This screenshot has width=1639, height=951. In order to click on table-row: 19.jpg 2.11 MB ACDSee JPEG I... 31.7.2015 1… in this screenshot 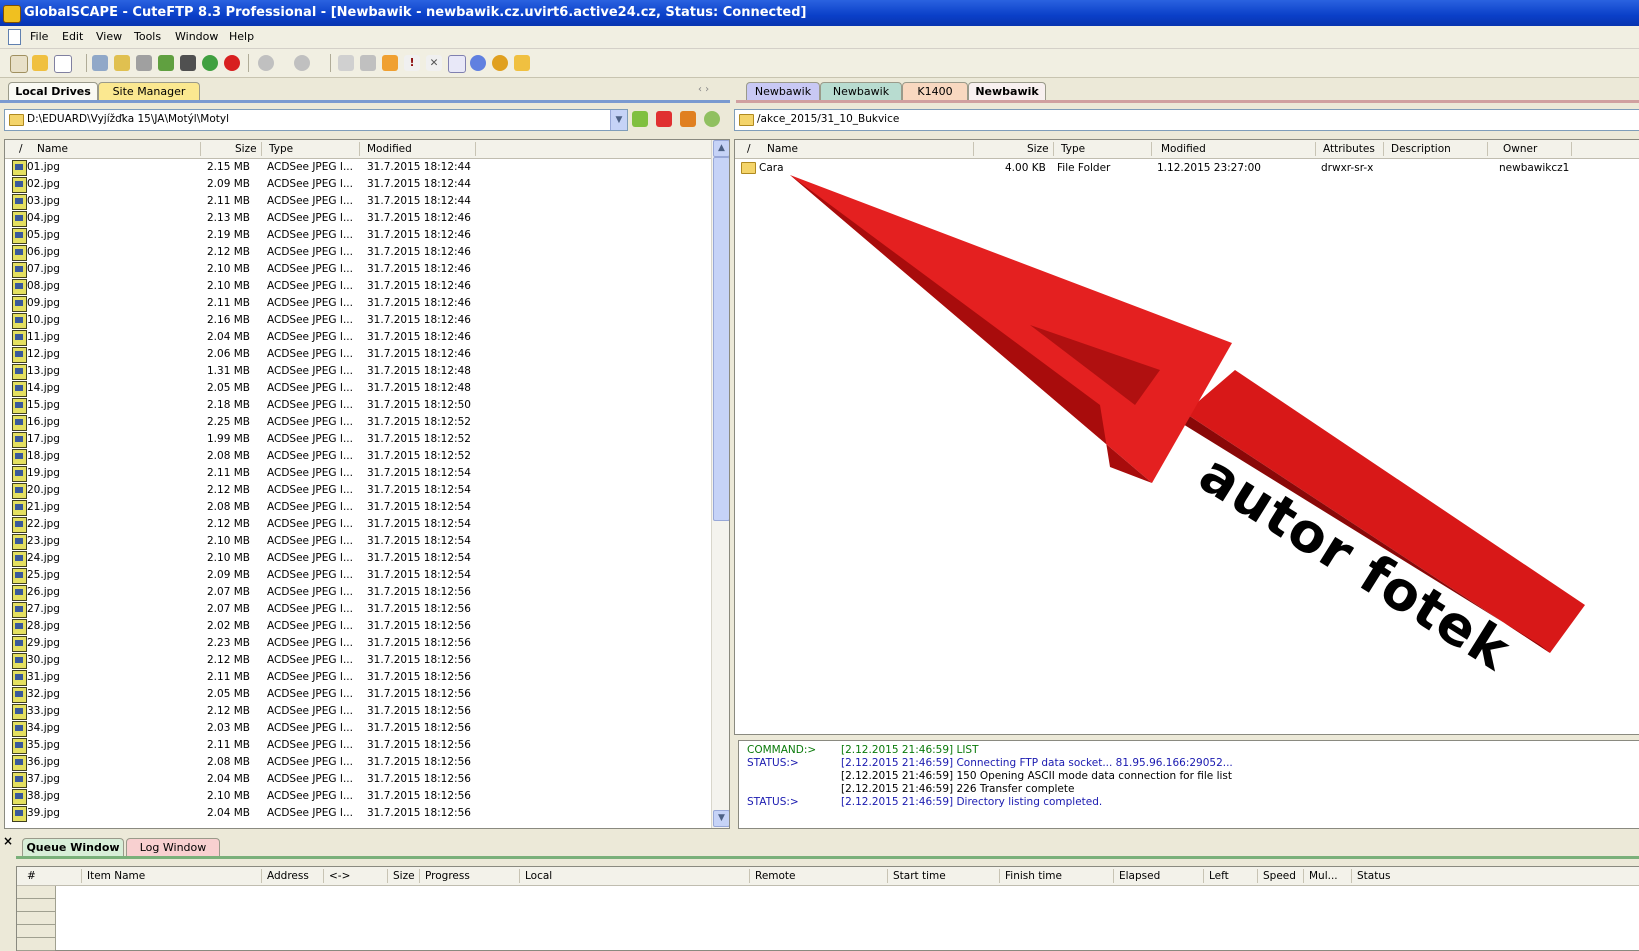, I will do `click(367, 473)`.